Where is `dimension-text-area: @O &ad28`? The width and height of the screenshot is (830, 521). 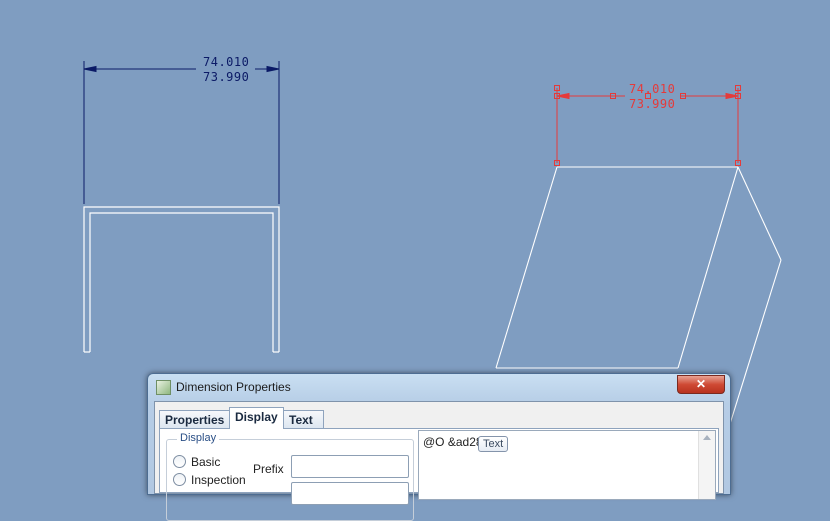
dimension-text-area: @O &ad28 is located at coordinates (567, 465).